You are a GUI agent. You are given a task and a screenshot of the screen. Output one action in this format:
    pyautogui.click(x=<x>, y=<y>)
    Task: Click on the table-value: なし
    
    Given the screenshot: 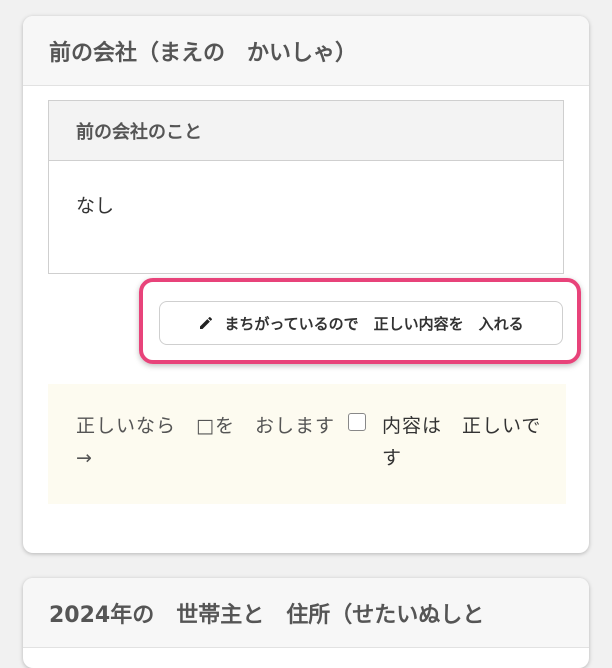 What is the action you would take?
    pyautogui.click(x=95, y=206)
    